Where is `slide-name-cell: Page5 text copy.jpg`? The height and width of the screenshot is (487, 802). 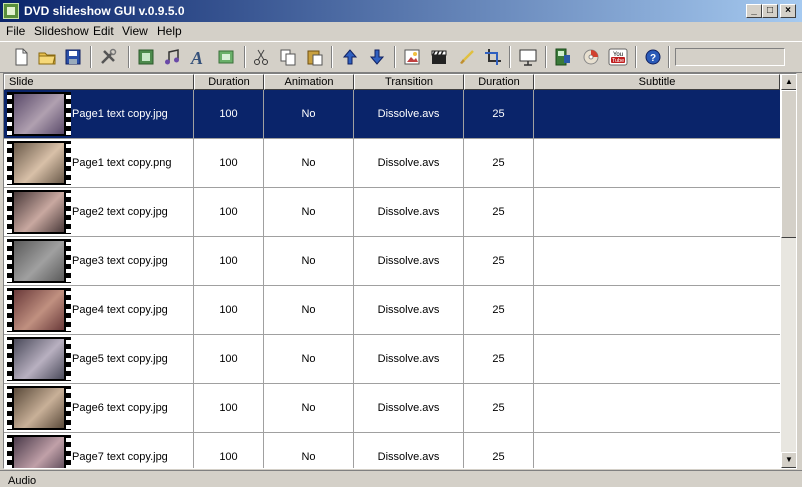 slide-name-cell: Page5 text copy.jpg is located at coordinates (99, 359).